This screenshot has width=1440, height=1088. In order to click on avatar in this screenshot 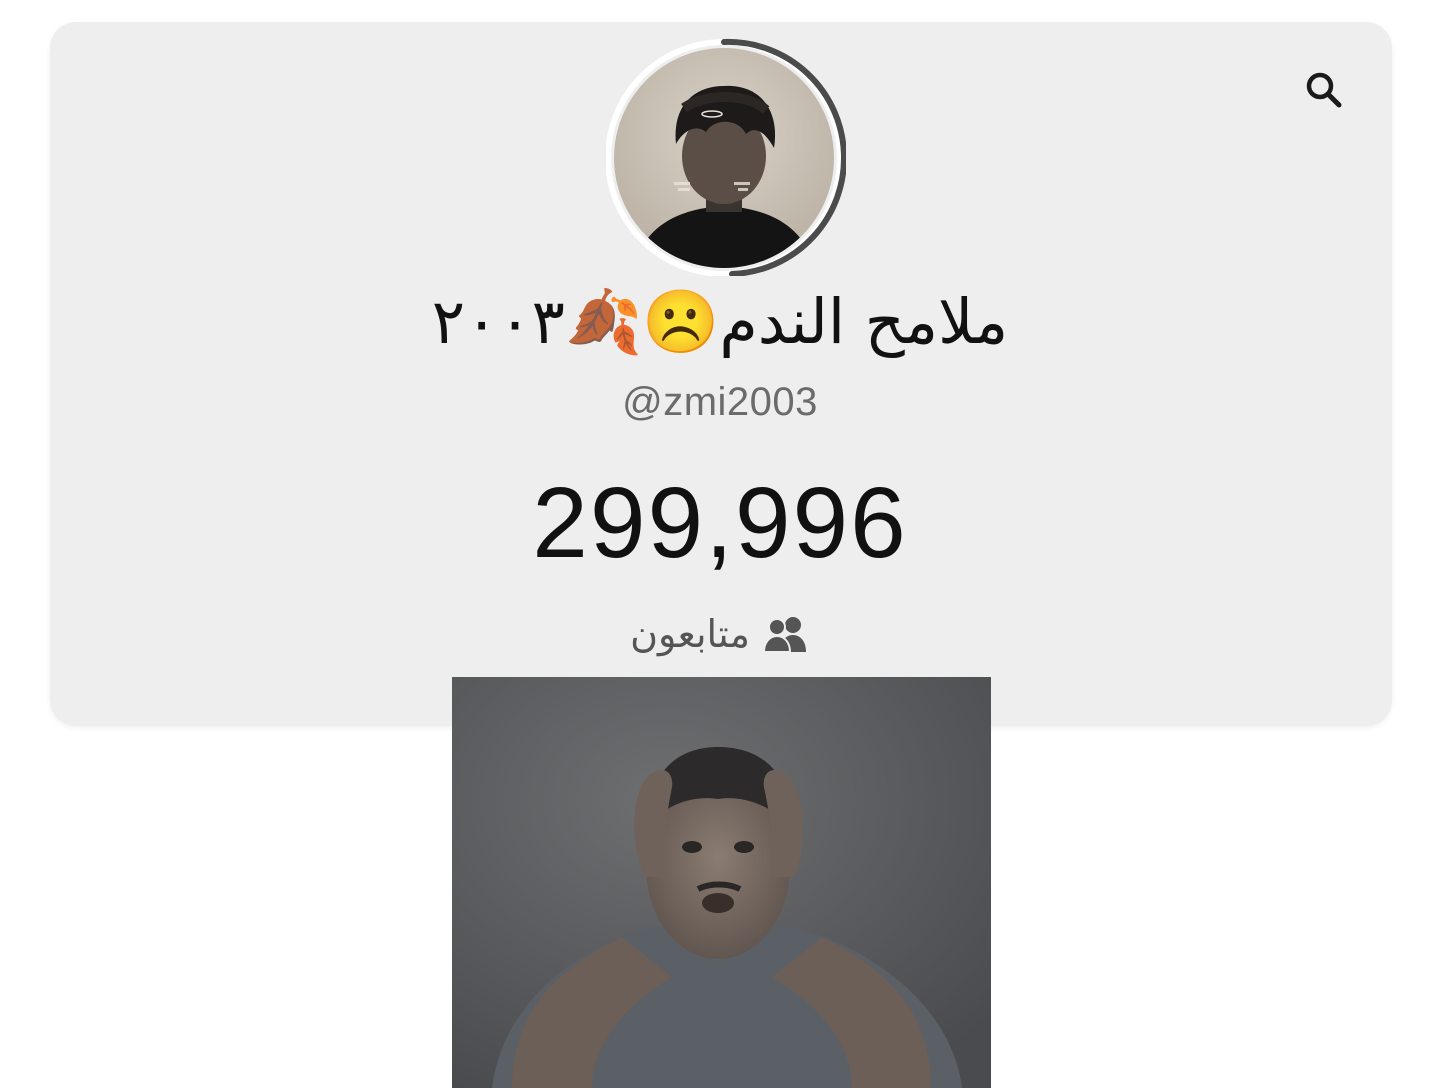, I will do `click(724, 158)`.